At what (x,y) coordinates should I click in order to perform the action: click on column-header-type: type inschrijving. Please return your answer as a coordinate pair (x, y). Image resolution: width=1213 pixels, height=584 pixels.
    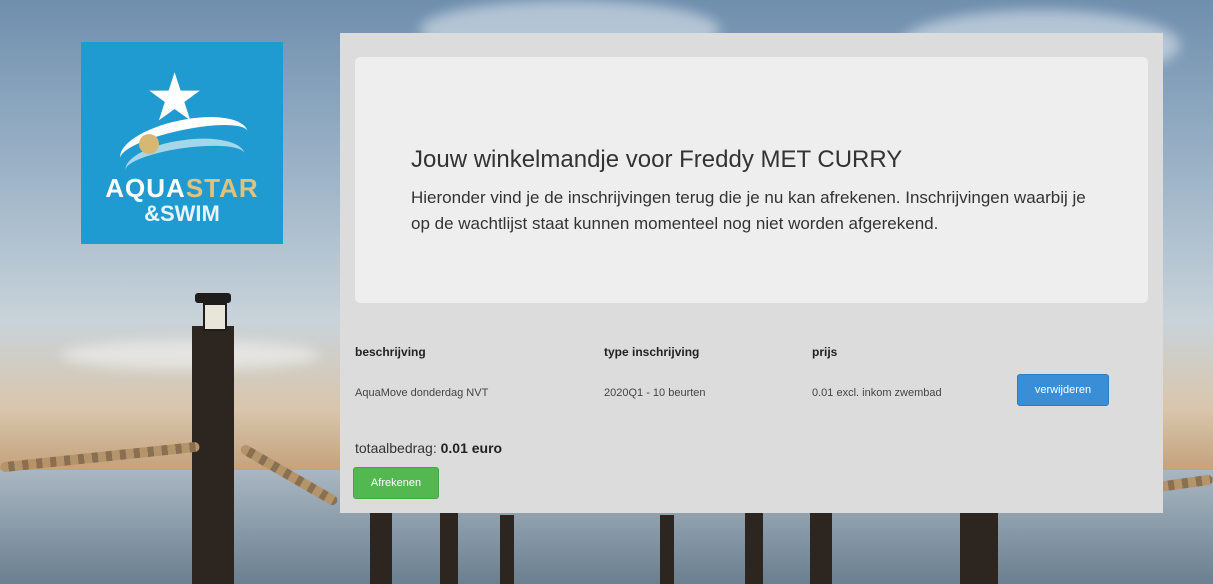
    Looking at the image, I should click on (652, 352).